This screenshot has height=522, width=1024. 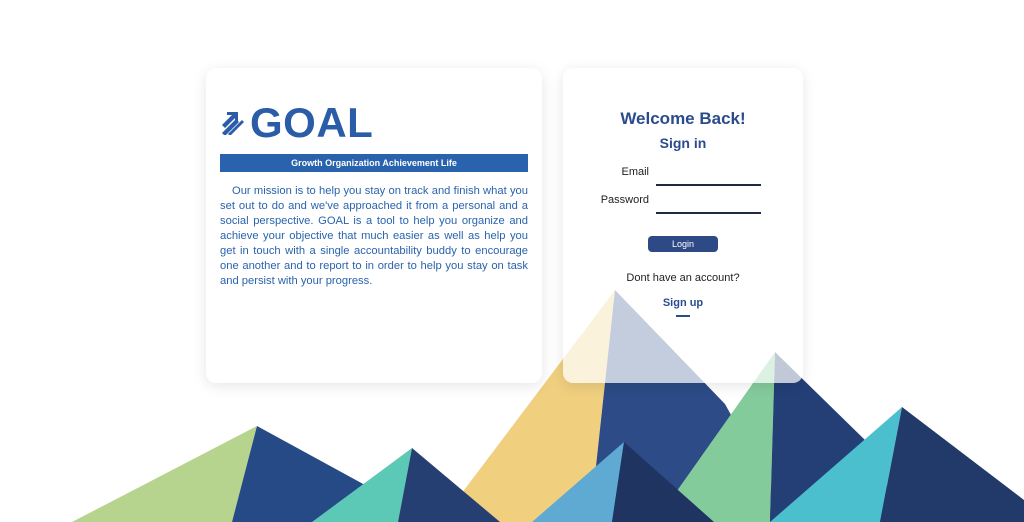 I want to click on tagline-banner: Growth Organization Achievement Life, so click(x=374, y=163).